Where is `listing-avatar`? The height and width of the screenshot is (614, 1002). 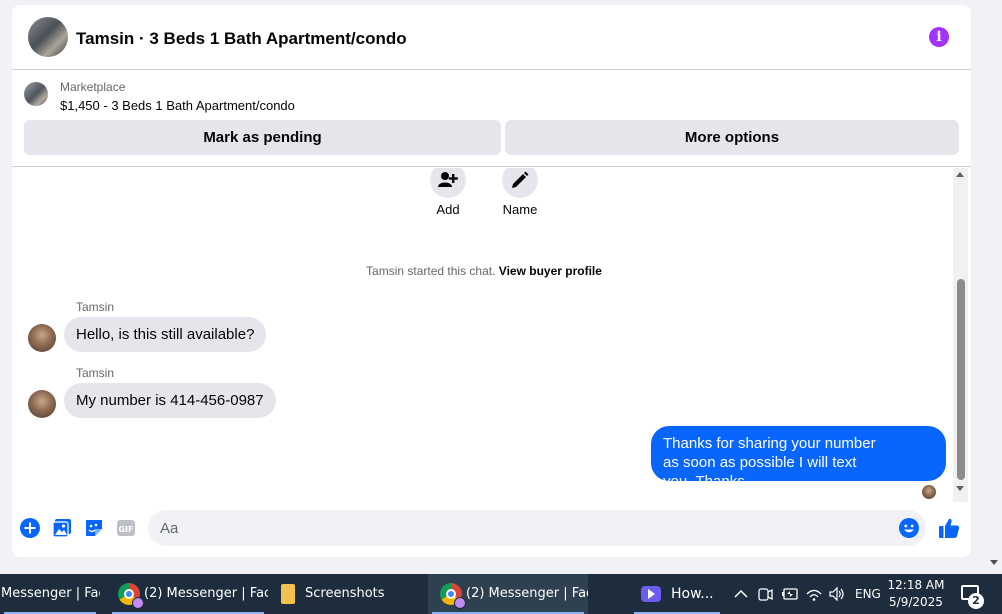
listing-avatar is located at coordinates (48, 37).